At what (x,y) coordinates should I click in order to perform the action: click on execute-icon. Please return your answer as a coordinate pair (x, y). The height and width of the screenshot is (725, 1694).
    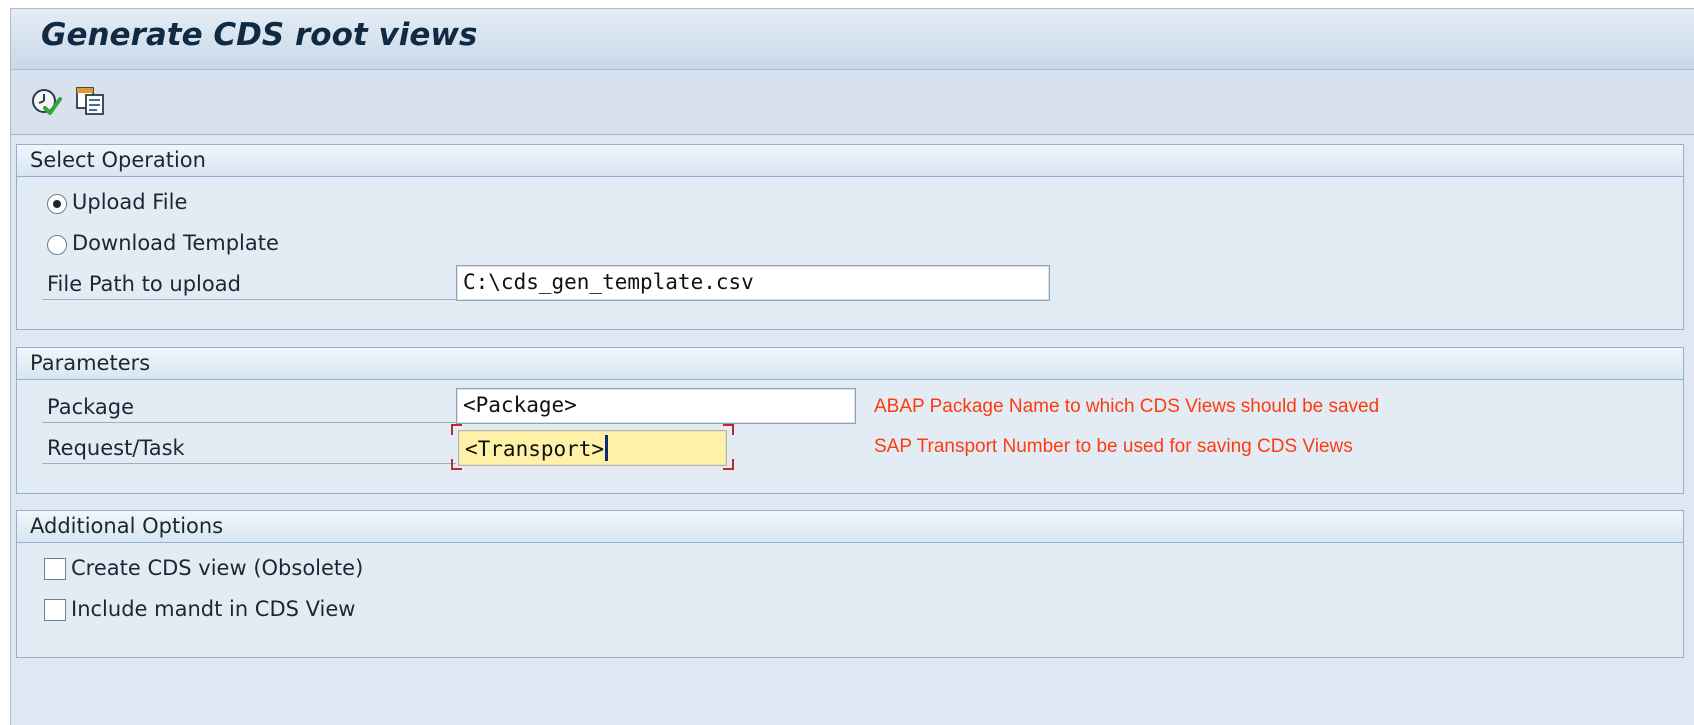
    Looking at the image, I should click on (47, 101).